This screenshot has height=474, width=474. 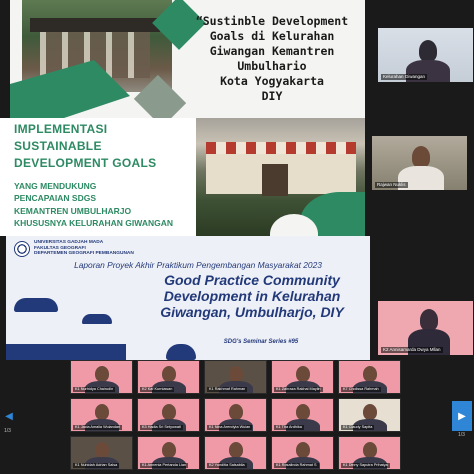 What do you see at coordinates (358, 427) in the screenshot?
I see `participant-name: K1 Claudy Sapita` at bounding box center [358, 427].